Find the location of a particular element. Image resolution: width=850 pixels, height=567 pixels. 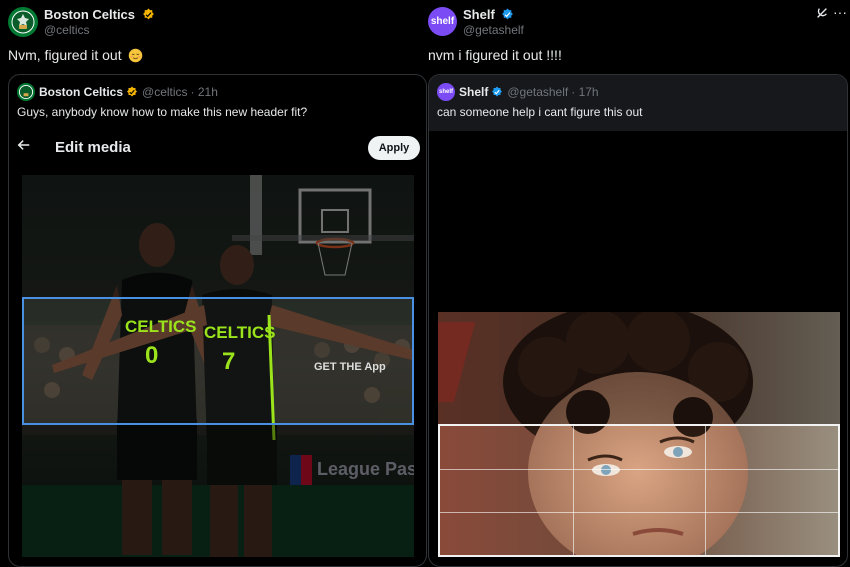

author-handle: @celtics is located at coordinates (67, 30).